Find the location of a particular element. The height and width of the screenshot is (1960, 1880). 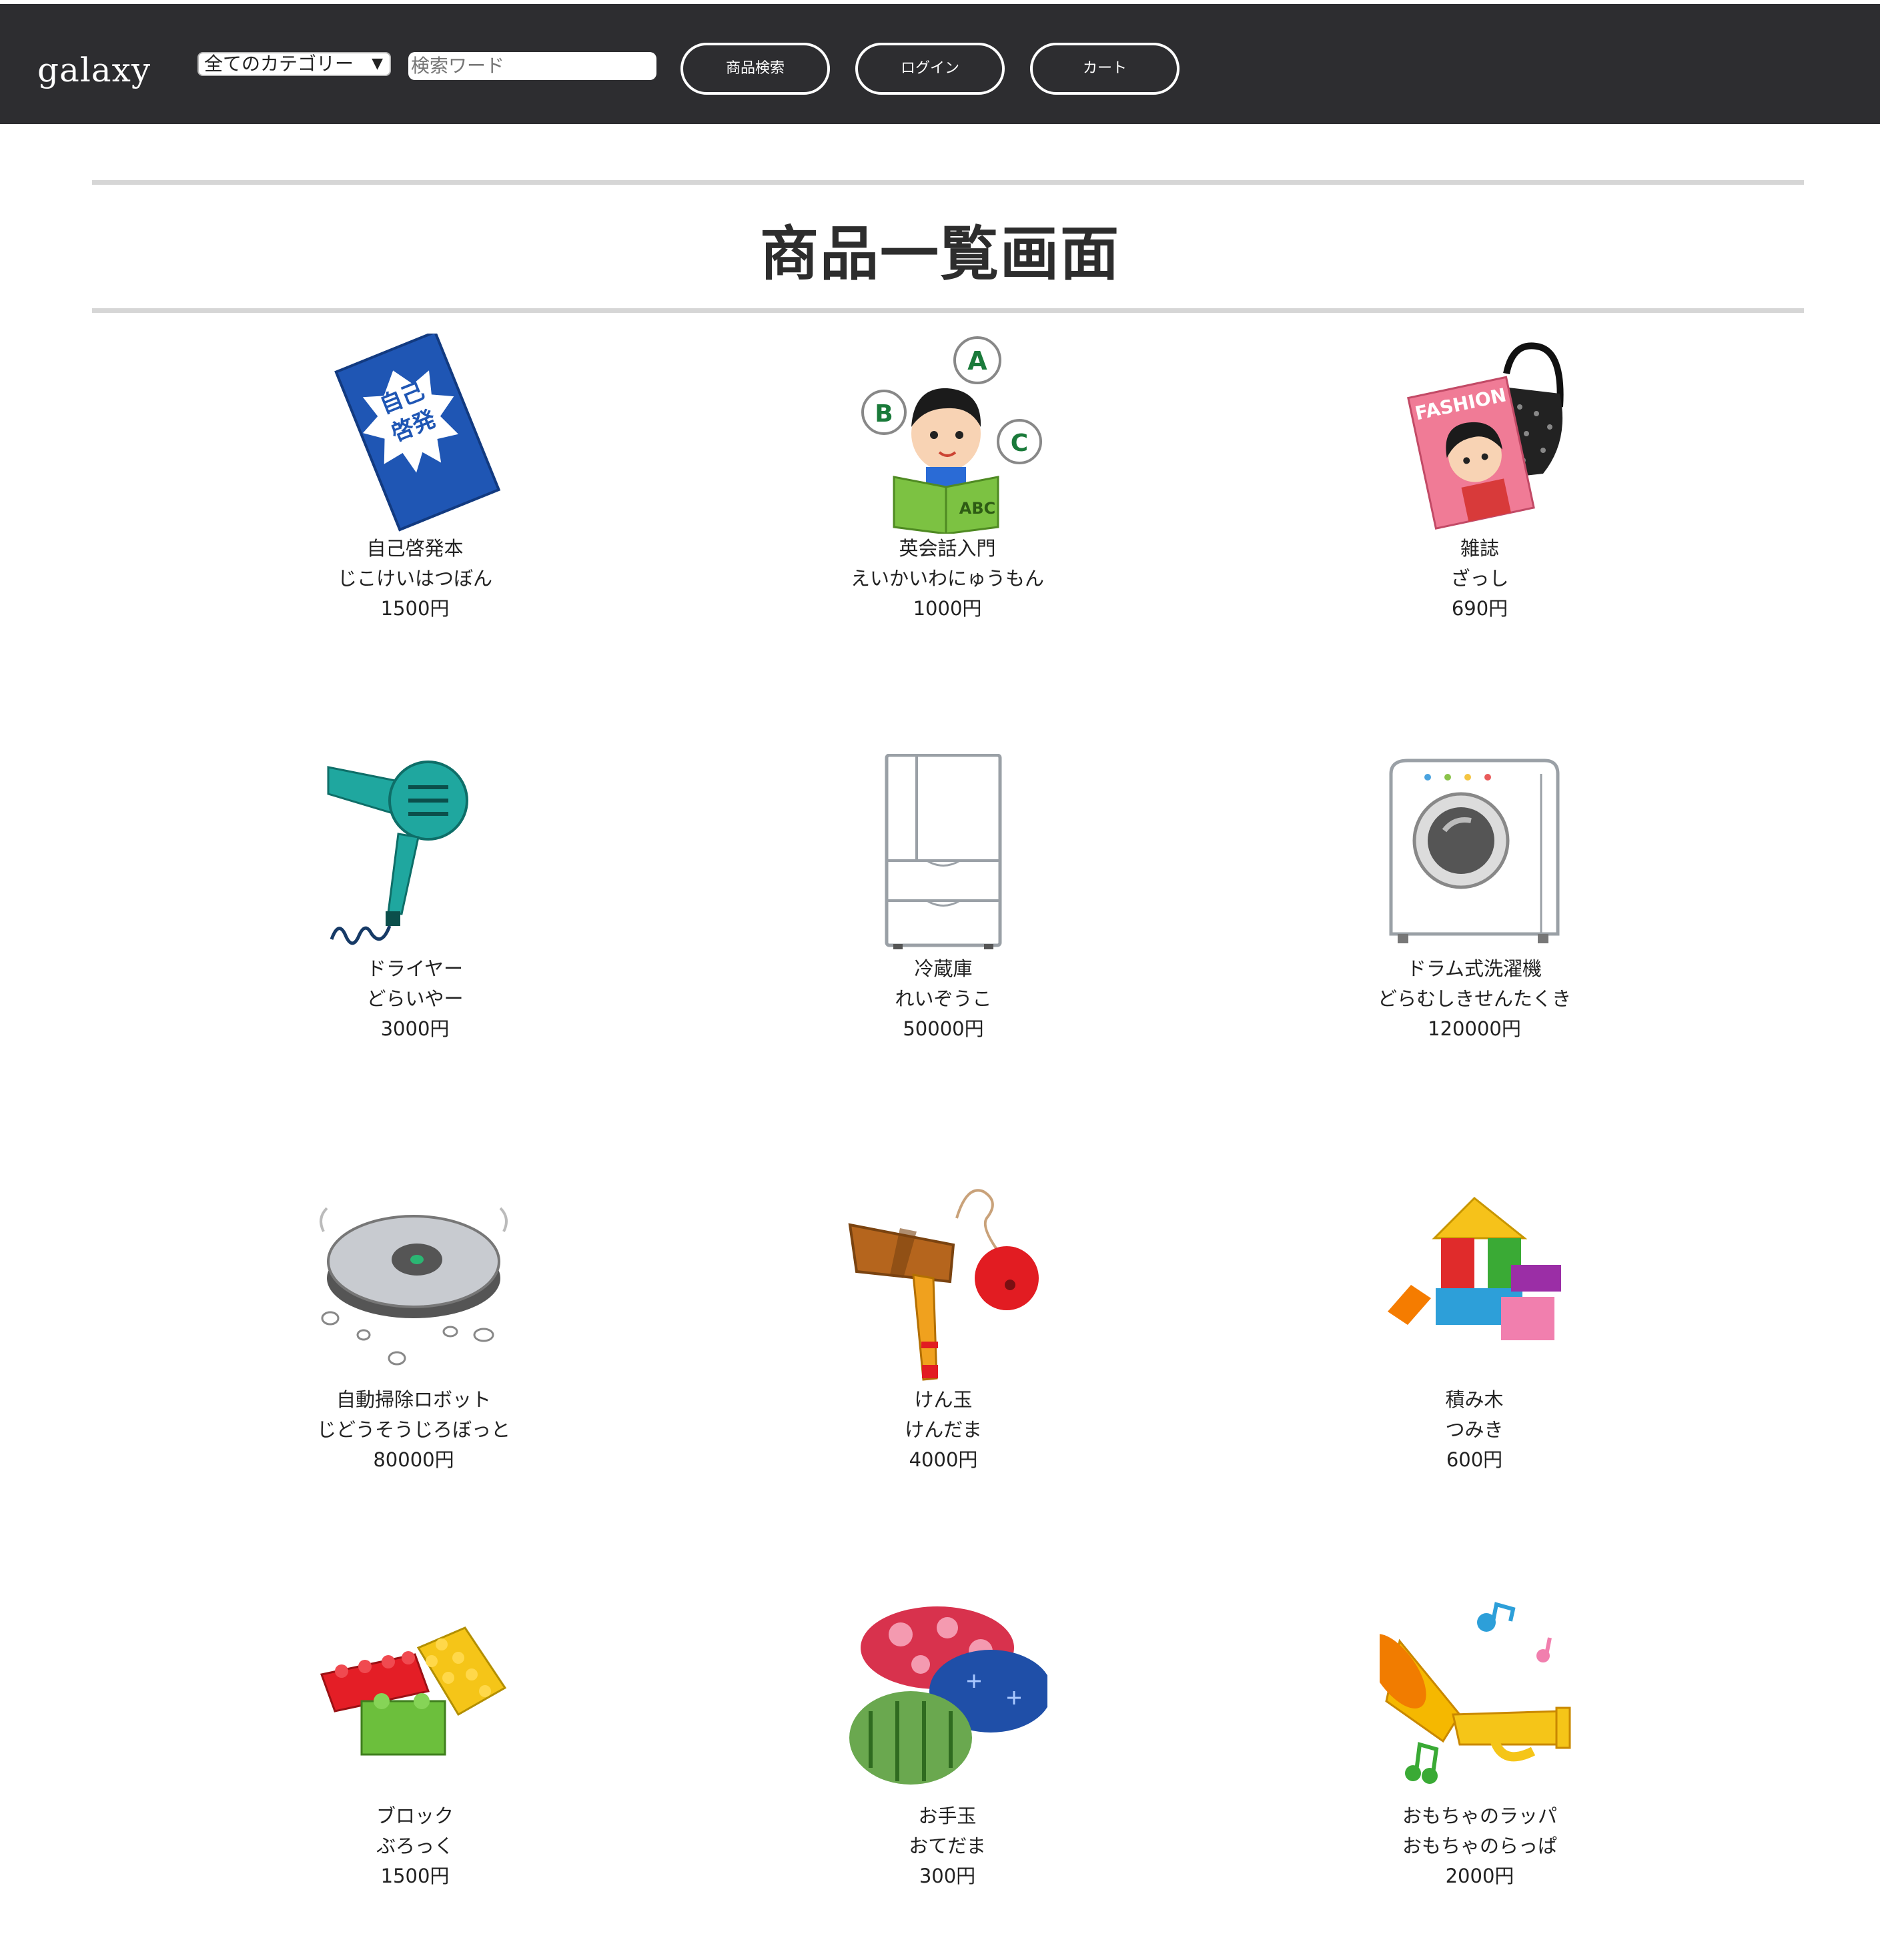

product-card: 自己 啓発 自己啓発本 じこけいはつぼん 1500円 is located at coordinates (415, 479).